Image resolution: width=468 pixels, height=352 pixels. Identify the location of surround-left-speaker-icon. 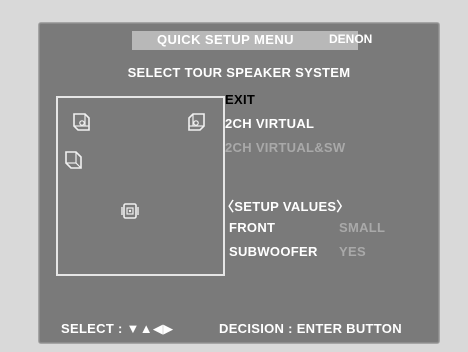
(73, 160).